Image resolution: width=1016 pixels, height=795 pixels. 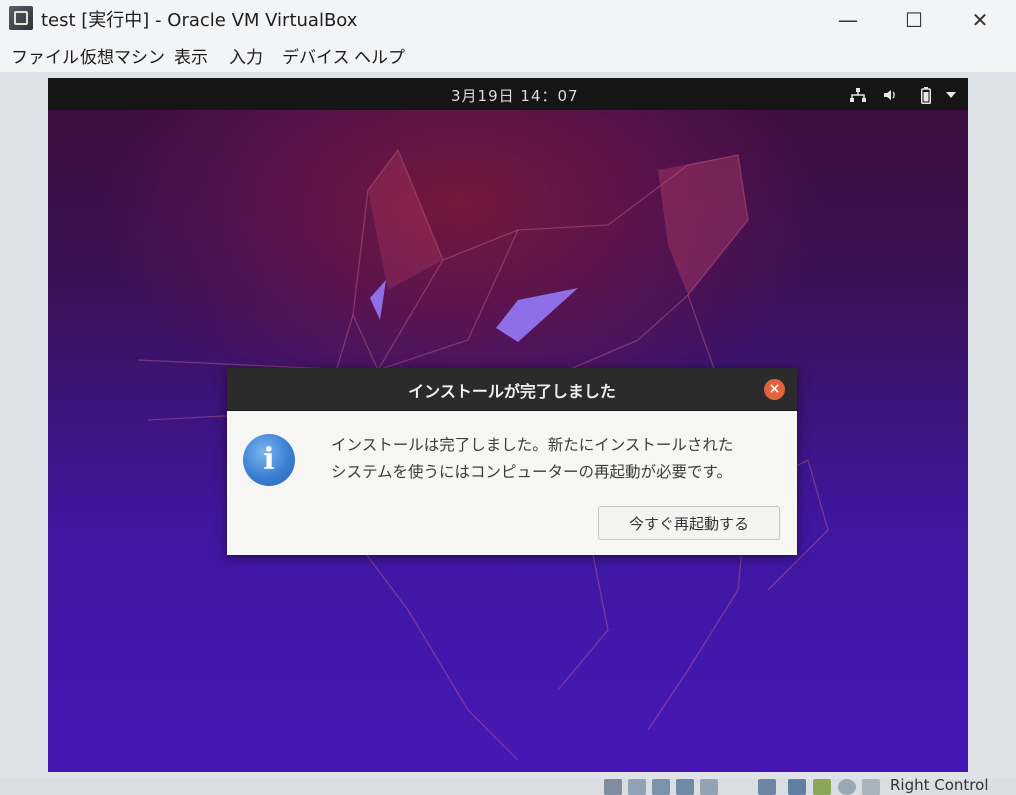 What do you see at coordinates (379, 55) in the screenshot?
I see `menu-help: ヘルプ` at bounding box center [379, 55].